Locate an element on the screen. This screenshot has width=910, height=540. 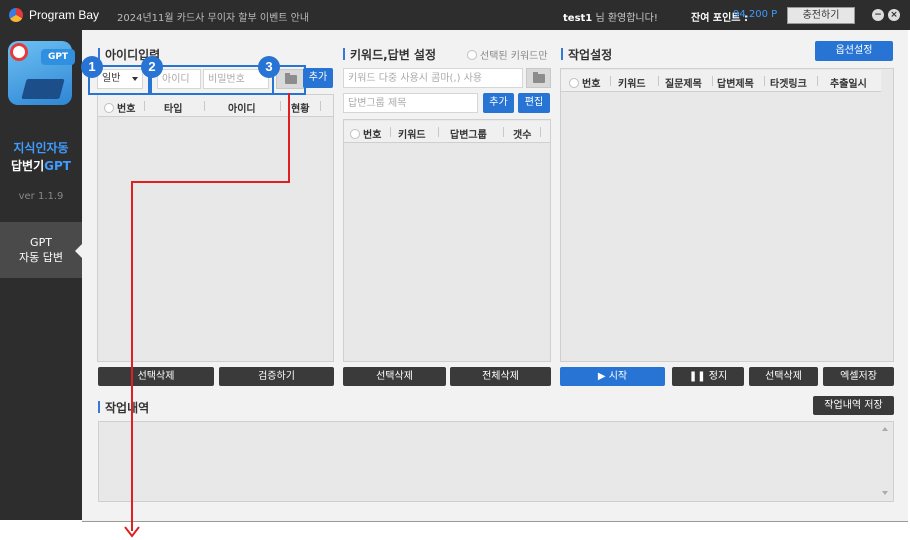
version-label: ver 1.1.9 is located at coordinates (41, 196).